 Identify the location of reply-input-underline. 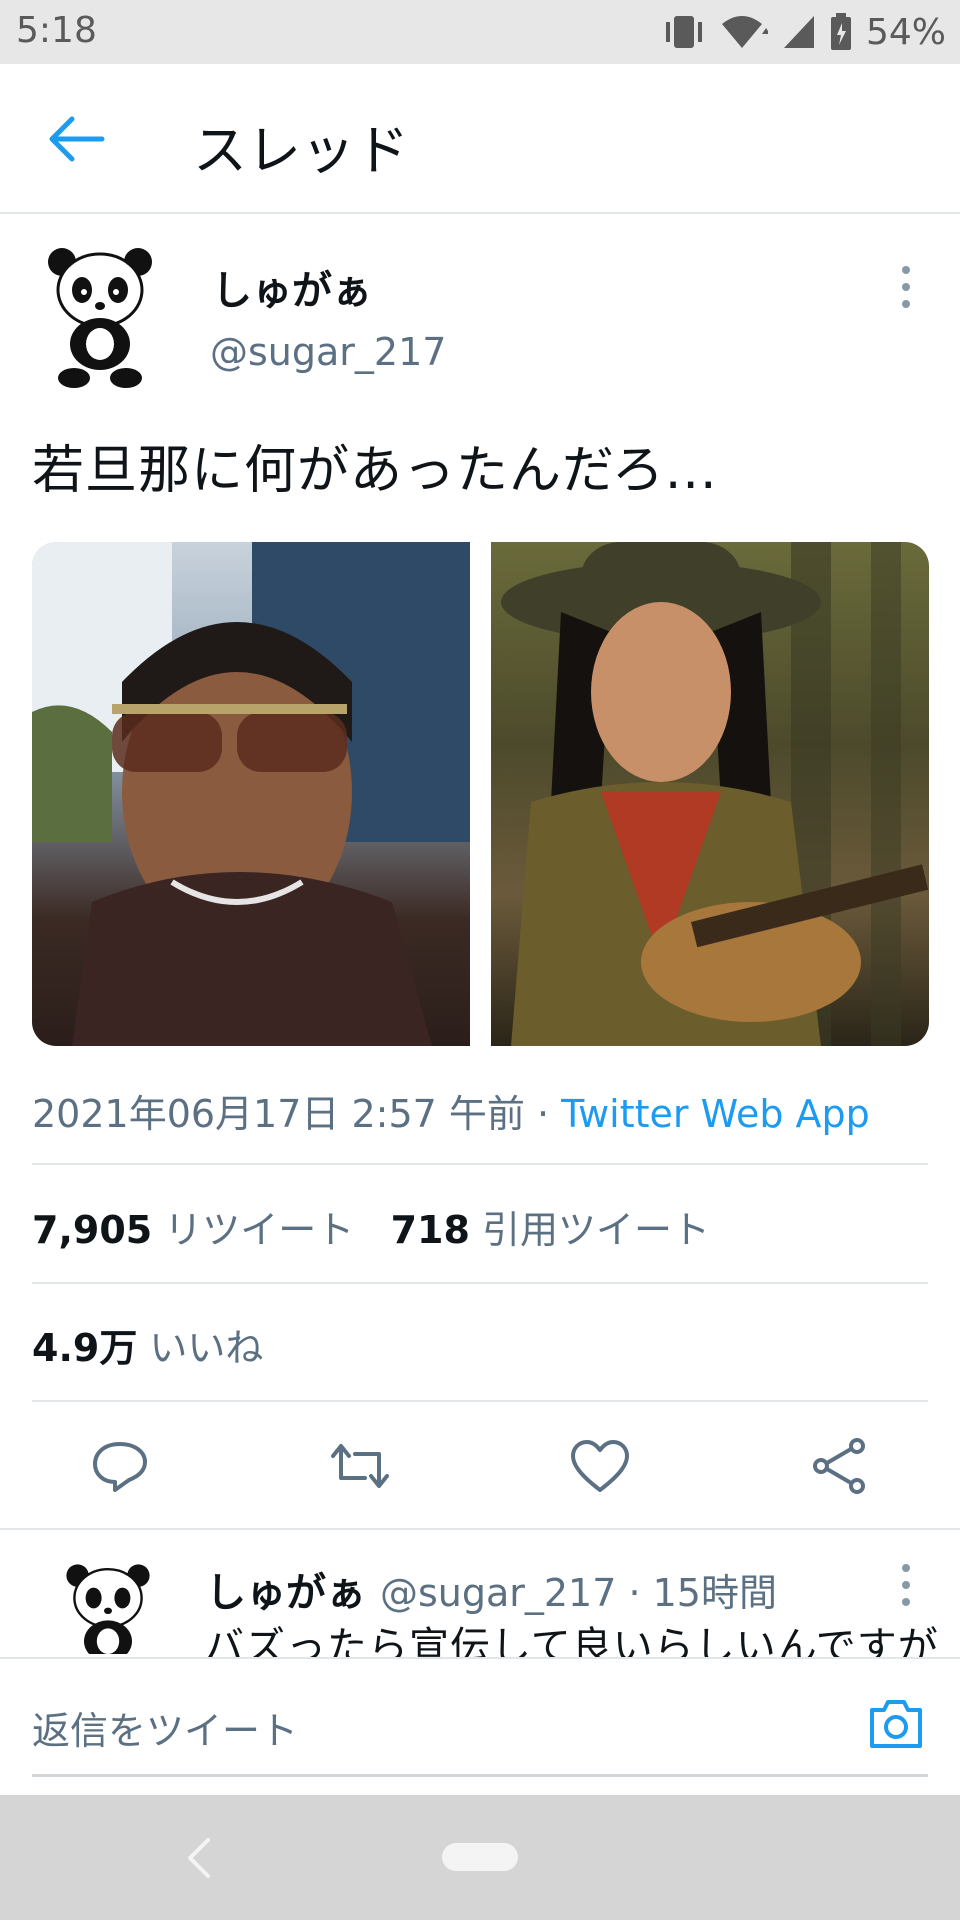
(480, 1775).